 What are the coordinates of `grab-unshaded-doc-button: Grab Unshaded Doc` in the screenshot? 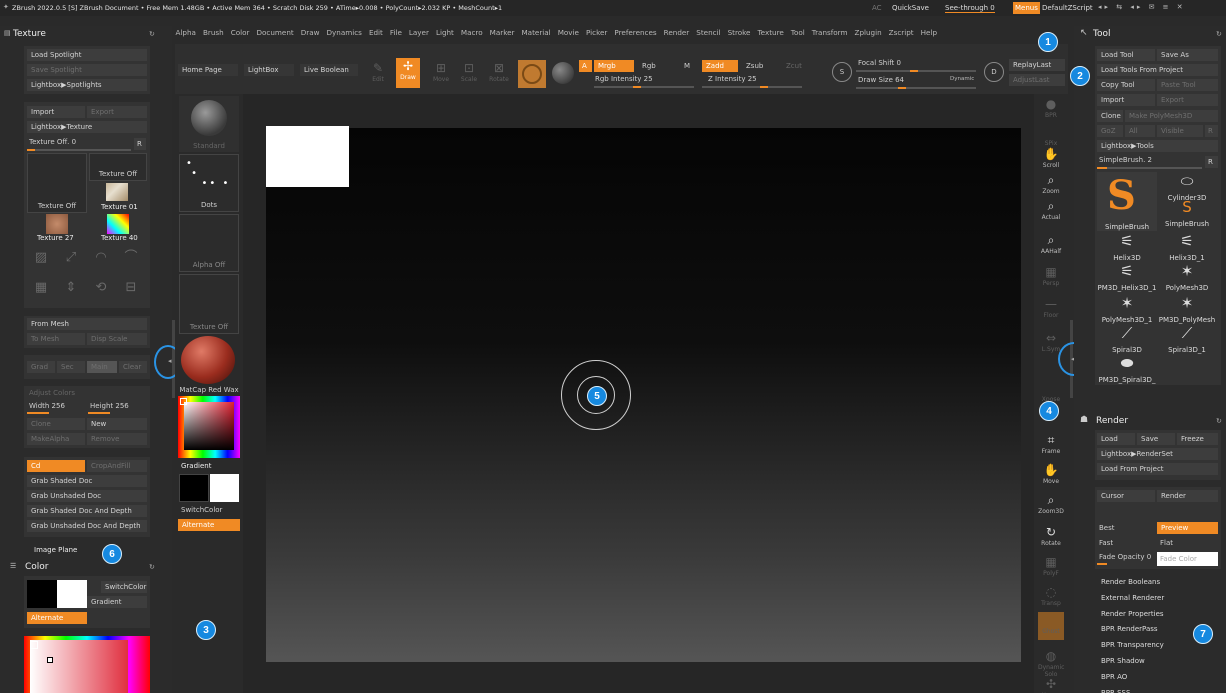 It's located at (87, 496).